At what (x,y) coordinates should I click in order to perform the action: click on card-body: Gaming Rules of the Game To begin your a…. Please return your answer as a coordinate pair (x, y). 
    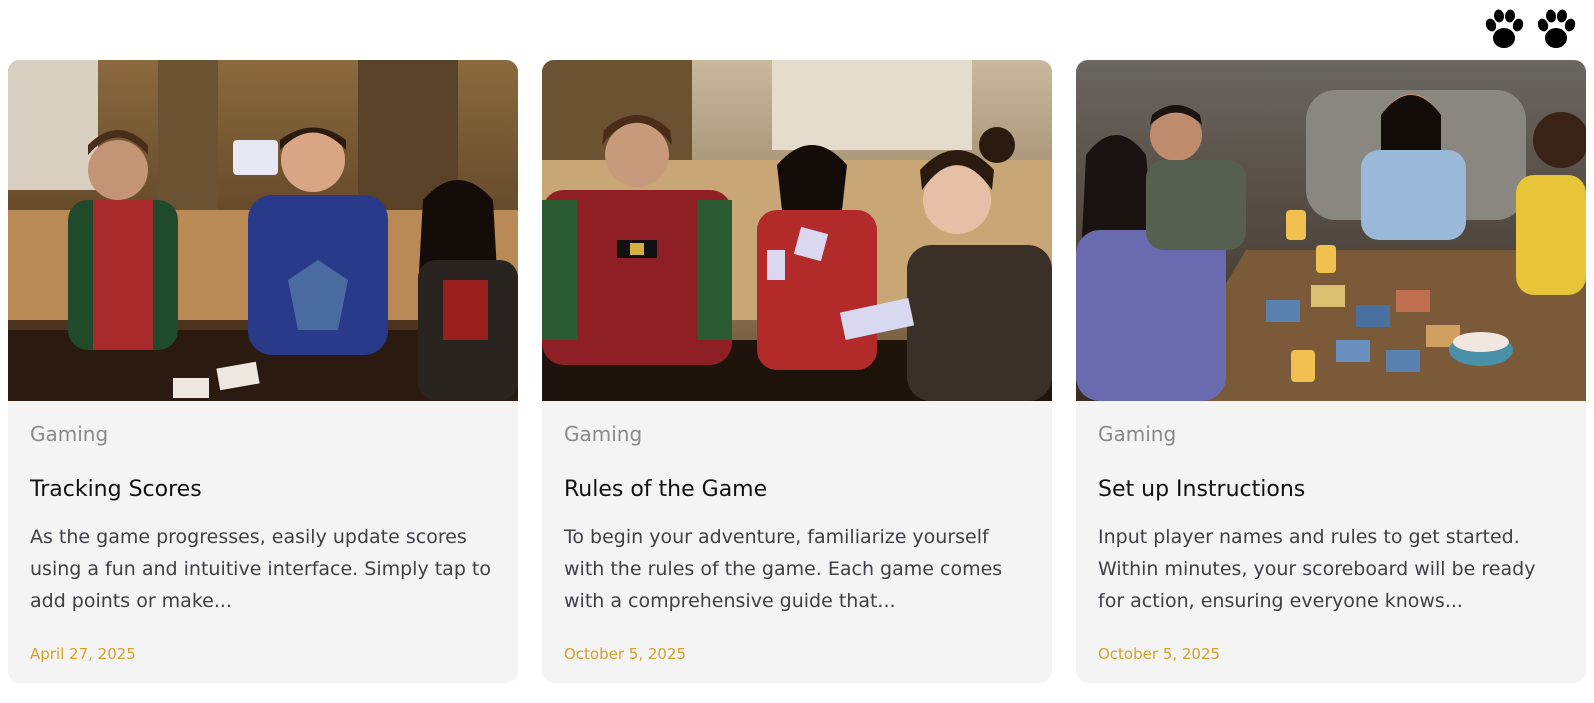
    Looking at the image, I should click on (797, 509).